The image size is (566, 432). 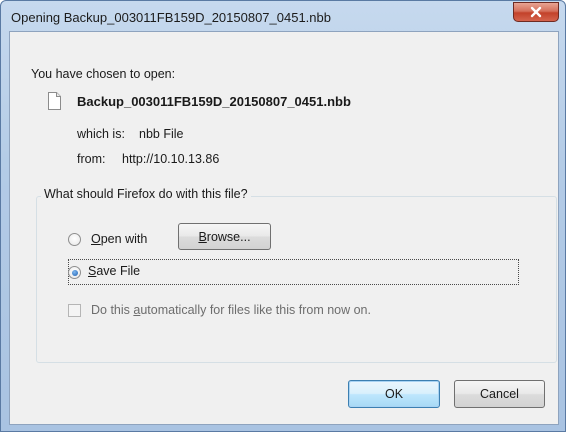 What do you see at coordinates (118, 271) in the screenshot?
I see `save-file-label-post: ave File` at bounding box center [118, 271].